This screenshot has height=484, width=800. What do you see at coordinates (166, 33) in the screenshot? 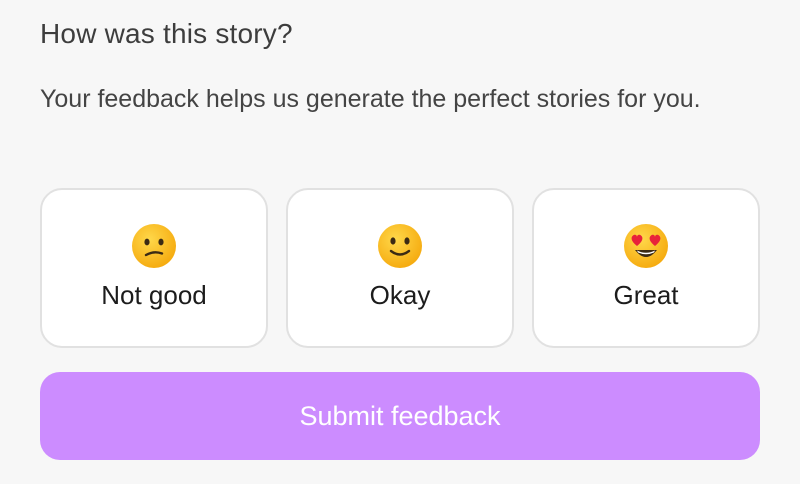
I see `feedback-title: How was this story?` at bounding box center [166, 33].